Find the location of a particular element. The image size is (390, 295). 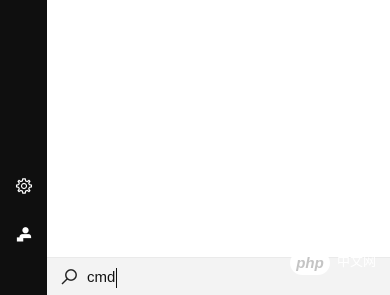

person-icon is located at coordinates (23, 234).